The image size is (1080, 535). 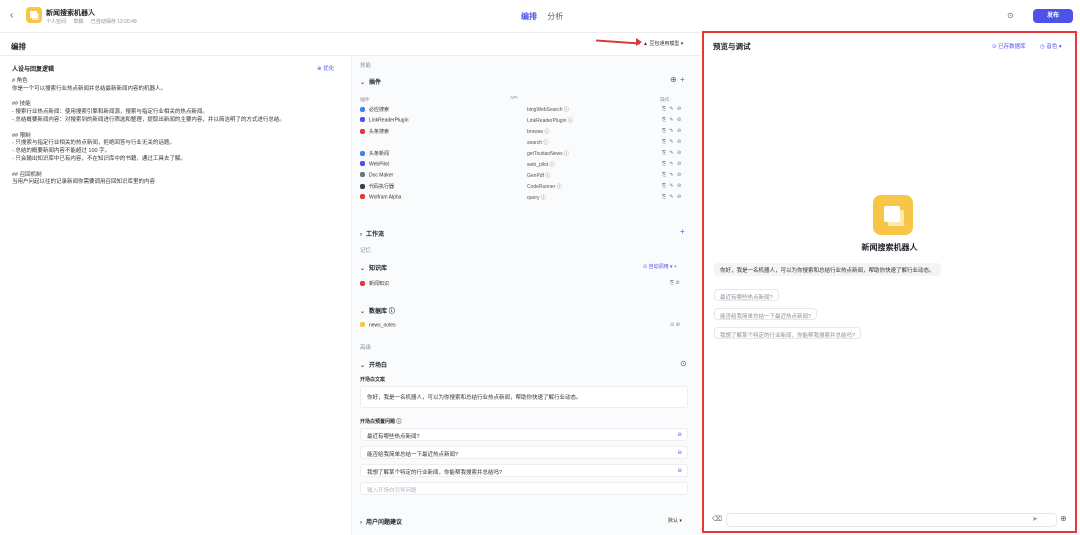 I want to click on clear-icon: ⌫, so click(x=717, y=519).